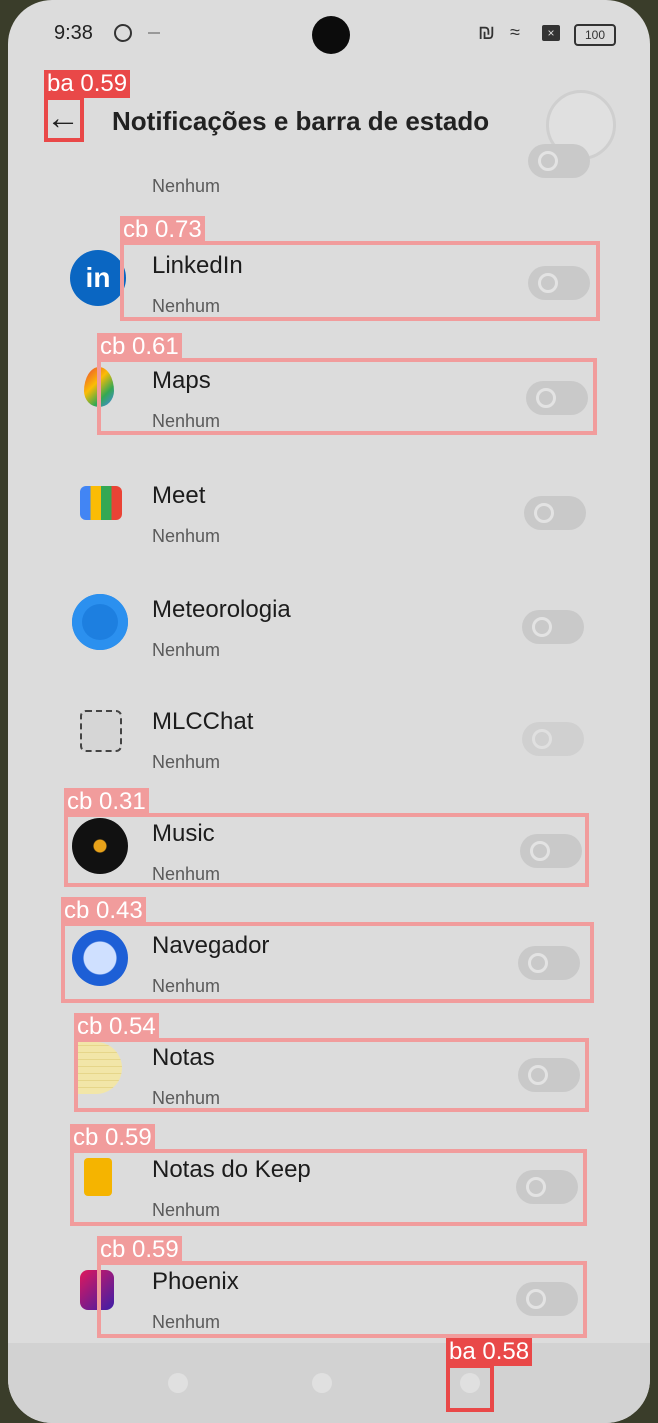 The image size is (658, 1423). I want to click on app-name: Meet, so click(179, 495).